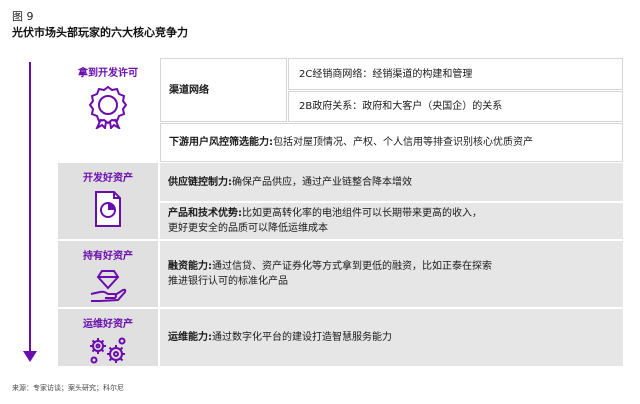 This screenshot has width=640, height=404. I want to click on source-note: 来源：专家访谈；案头研究；科尔尼, so click(68, 388).